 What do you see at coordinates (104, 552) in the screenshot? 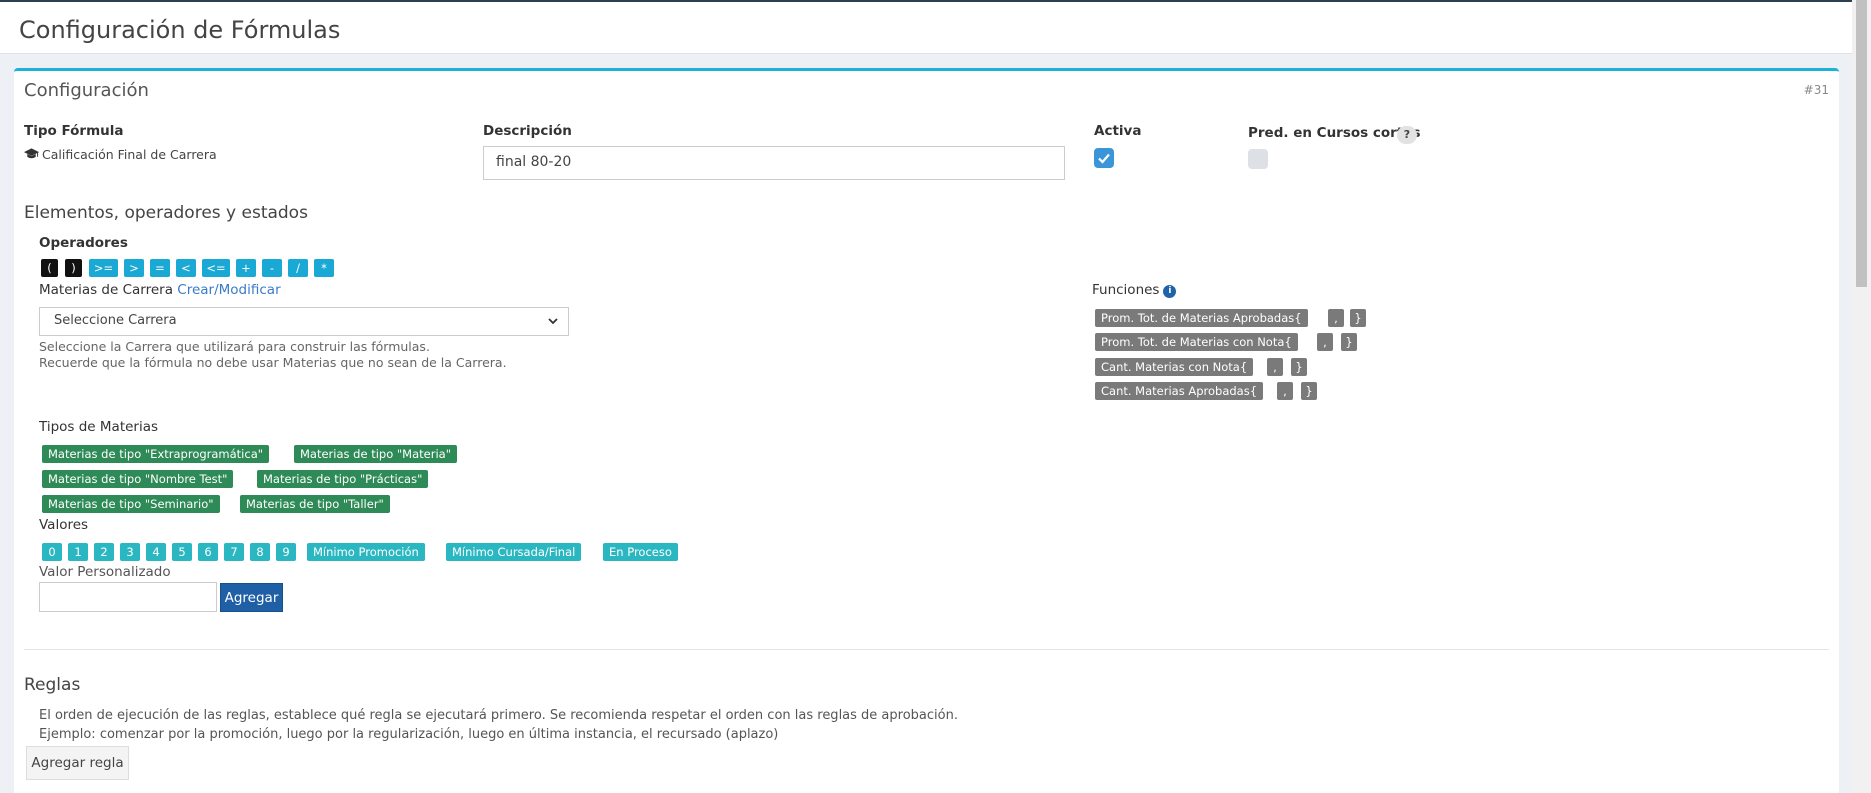
I see `valor-2: 2` at bounding box center [104, 552].